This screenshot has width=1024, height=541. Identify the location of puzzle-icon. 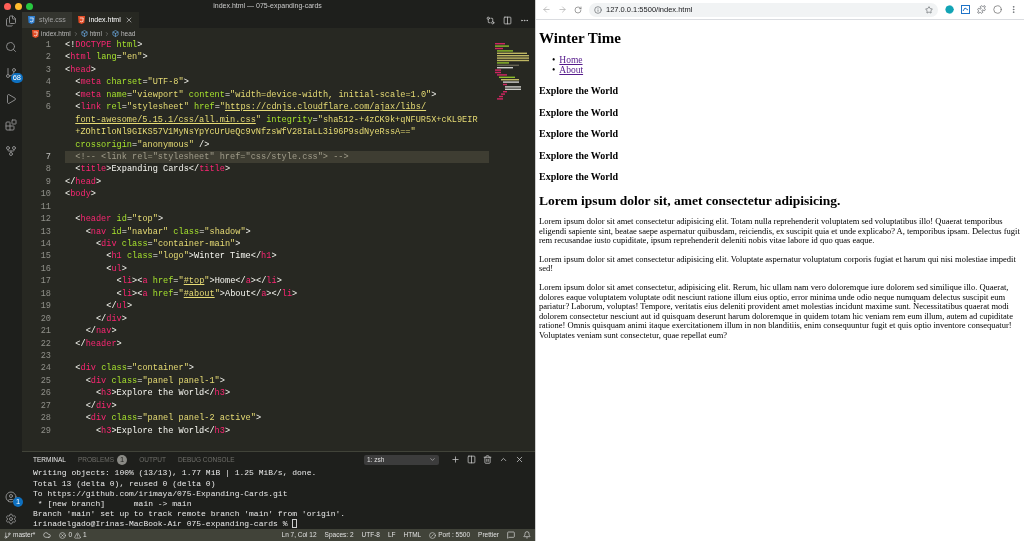
(981, 9).